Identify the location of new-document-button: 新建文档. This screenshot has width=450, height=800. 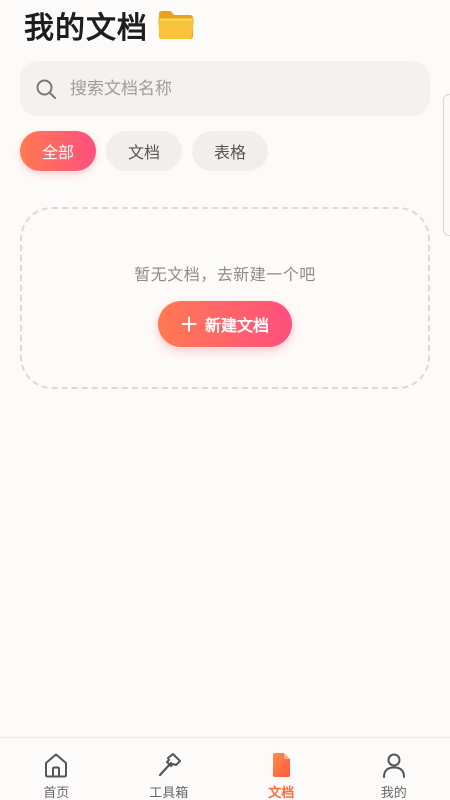
(225, 324).